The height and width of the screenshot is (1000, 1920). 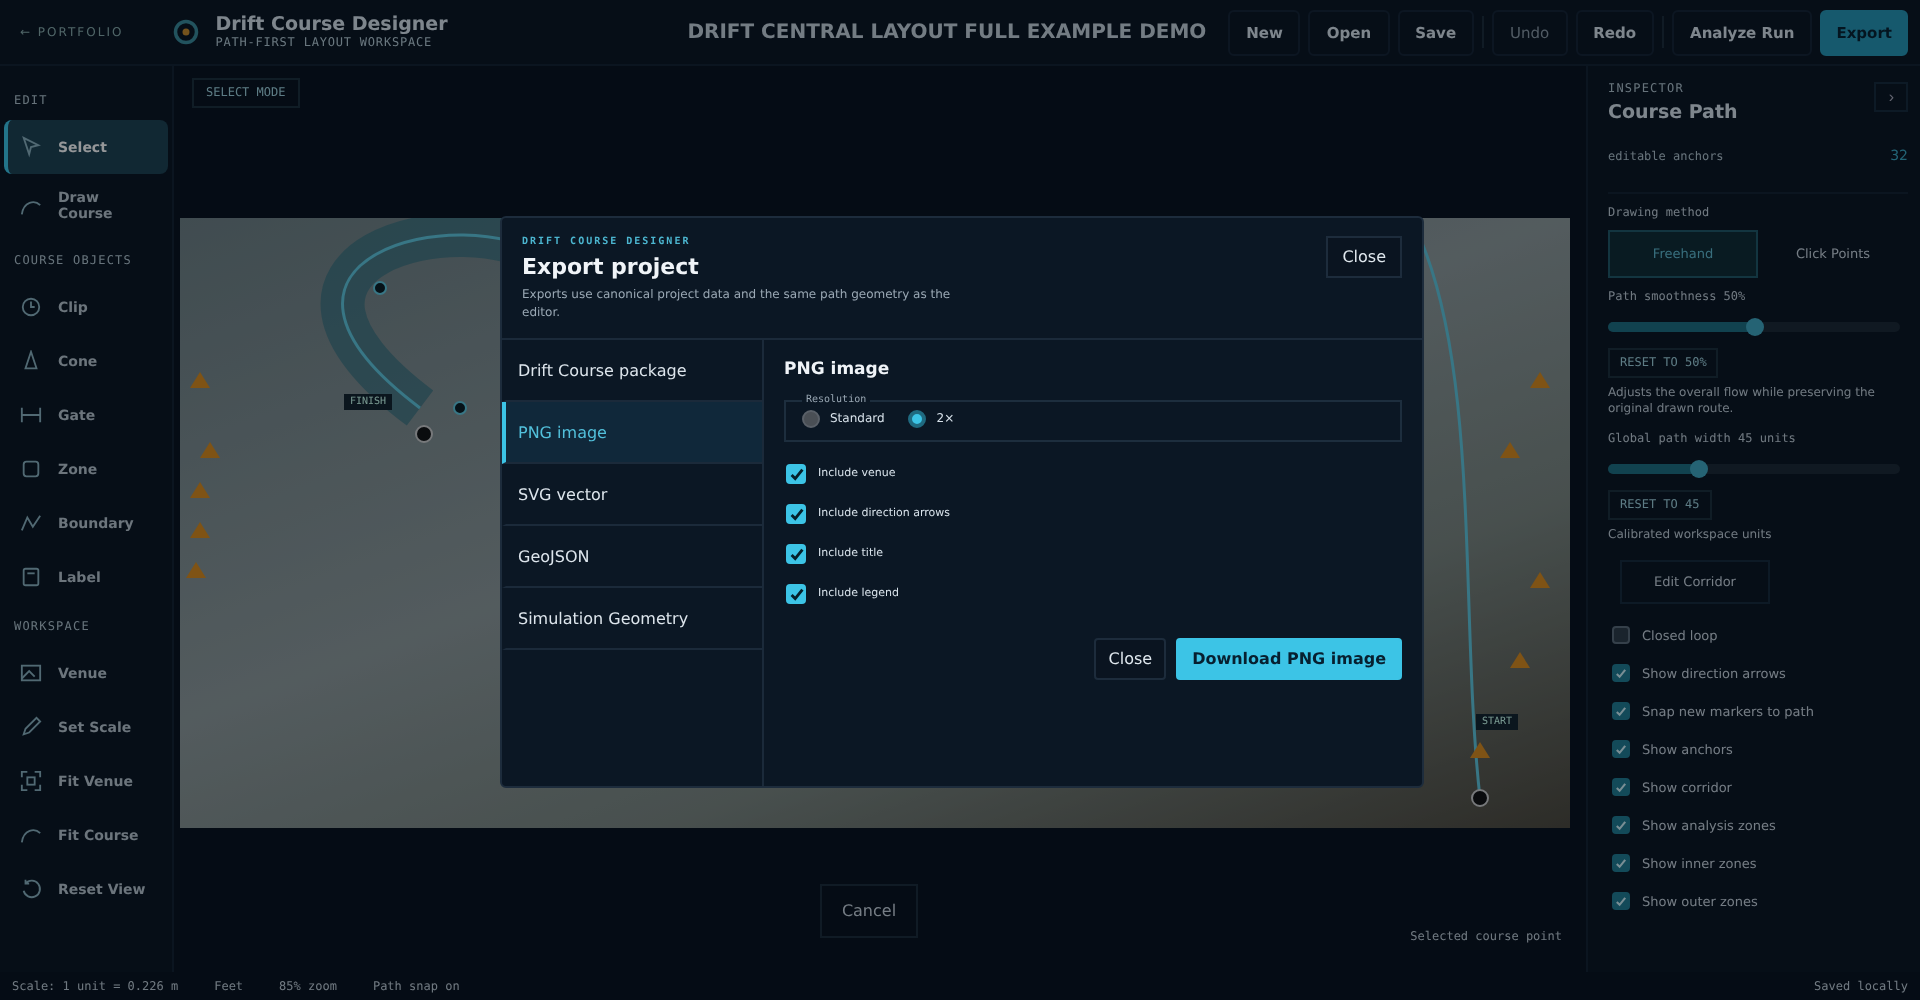 I want to click on logo-icon, so click(x=185, y=32).